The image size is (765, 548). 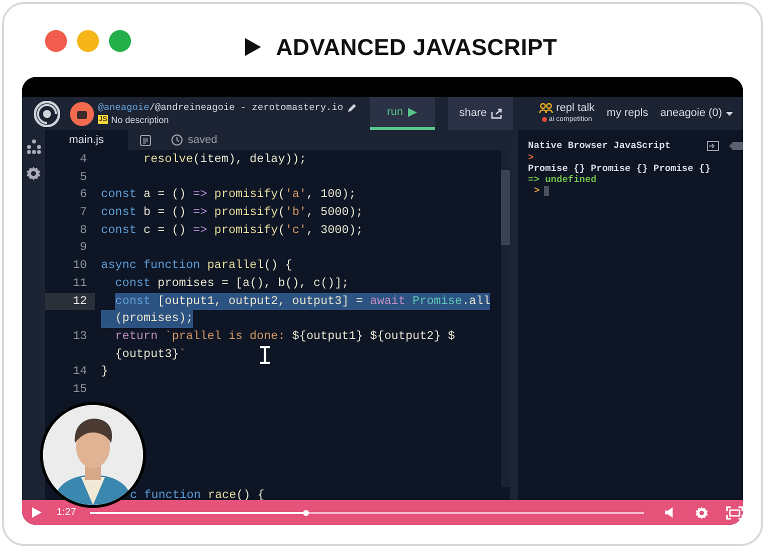 I want to click on line-number: 12, so click(x=70, y=301).